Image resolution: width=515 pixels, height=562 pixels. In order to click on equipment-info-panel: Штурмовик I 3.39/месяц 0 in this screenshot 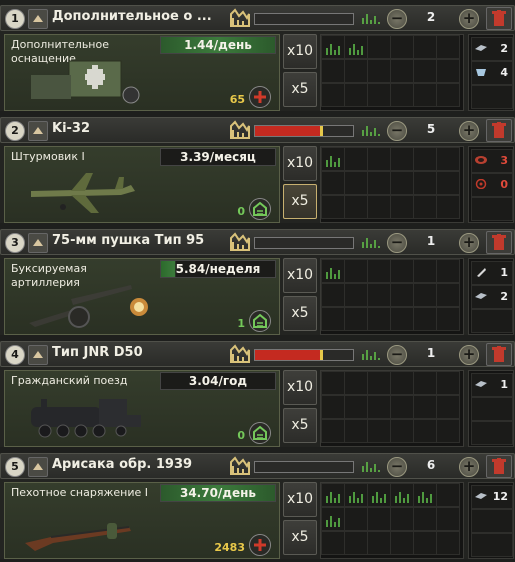, I will do `click(142, 184)`.